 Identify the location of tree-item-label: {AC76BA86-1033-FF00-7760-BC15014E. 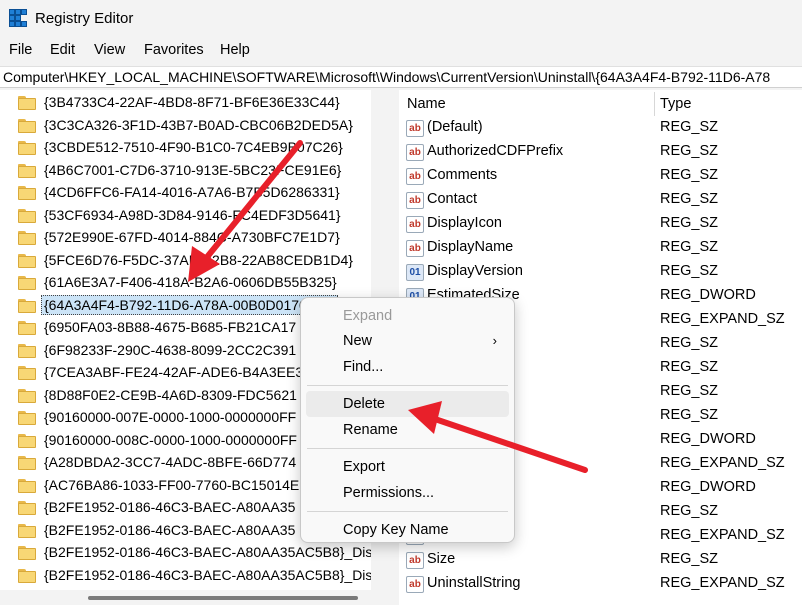
(172, 484).